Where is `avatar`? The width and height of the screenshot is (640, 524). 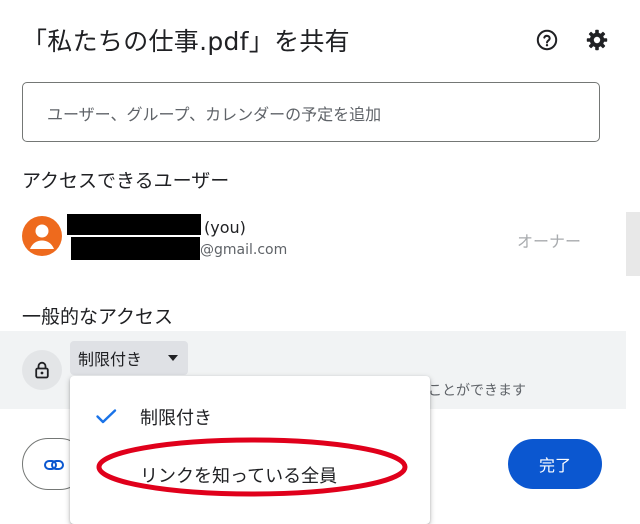 avatar is located at coordinates (42, 236).